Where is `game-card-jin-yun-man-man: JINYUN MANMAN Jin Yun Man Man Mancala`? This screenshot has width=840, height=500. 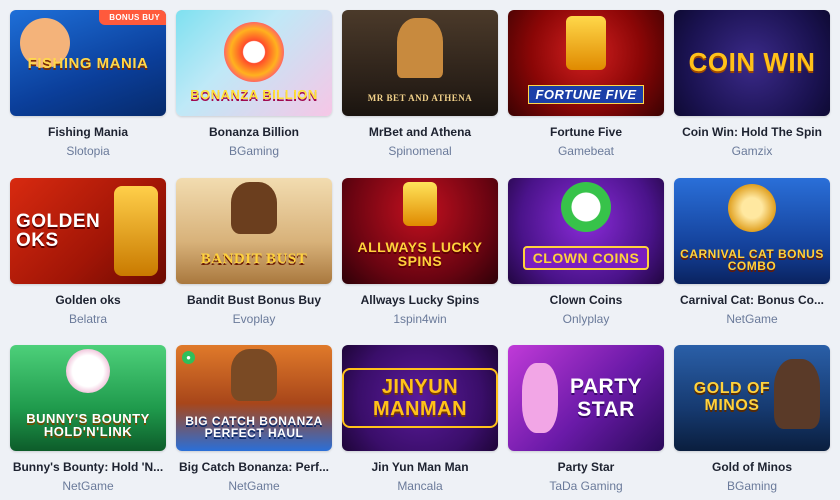
game-card-jin-yun-man-man: JINYUN MANMAN Jin Yun Man Man Mancala is located at coordinates (420, 419).